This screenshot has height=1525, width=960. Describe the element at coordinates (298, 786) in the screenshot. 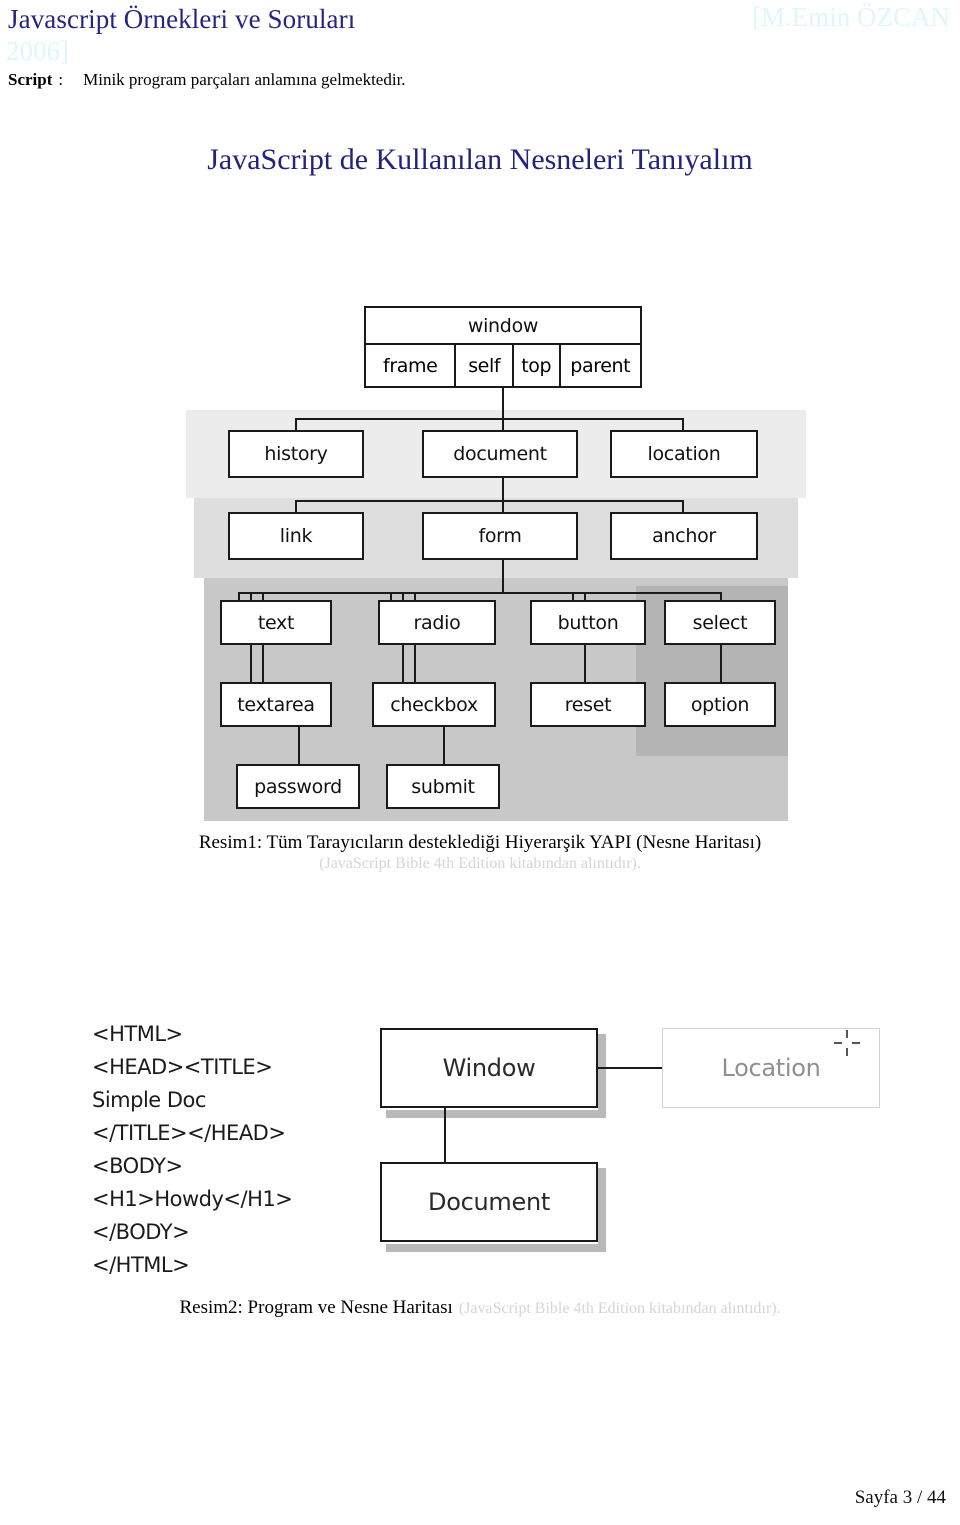

I see `node-password: password` at that location.